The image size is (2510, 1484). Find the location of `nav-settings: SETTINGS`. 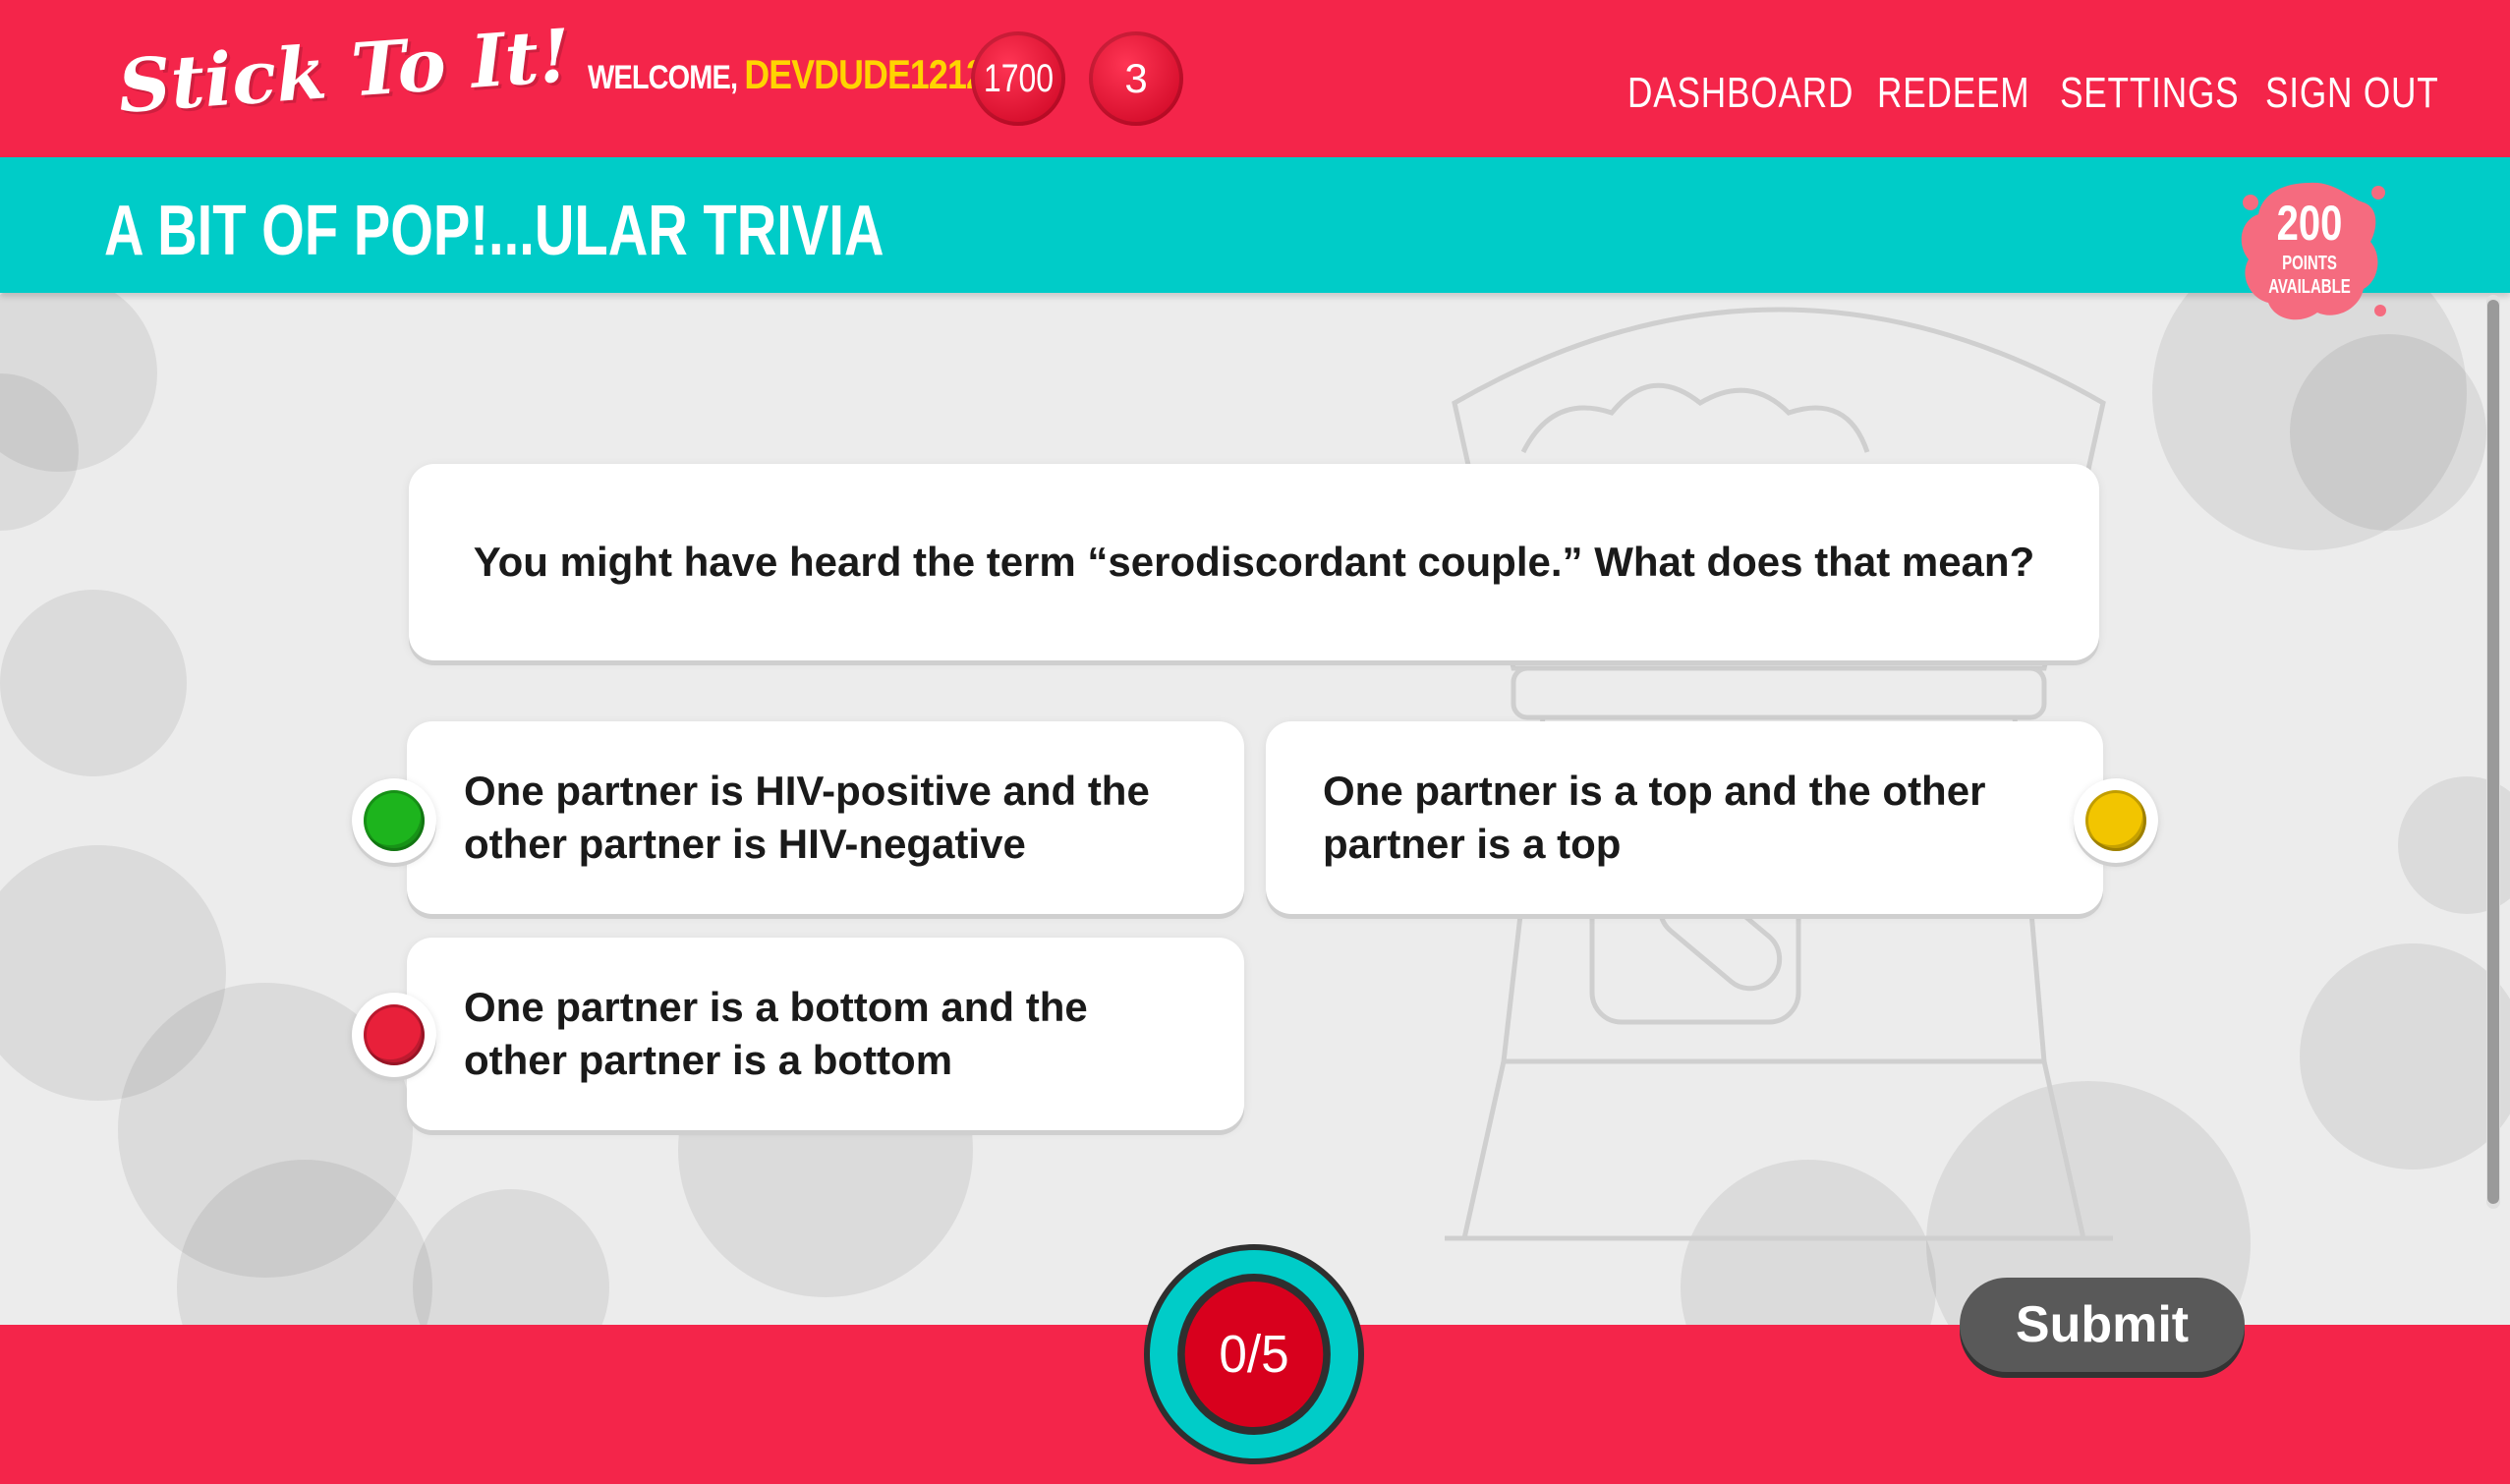

nav-settings: SETTINGS is located at coordinates (2149, 93).